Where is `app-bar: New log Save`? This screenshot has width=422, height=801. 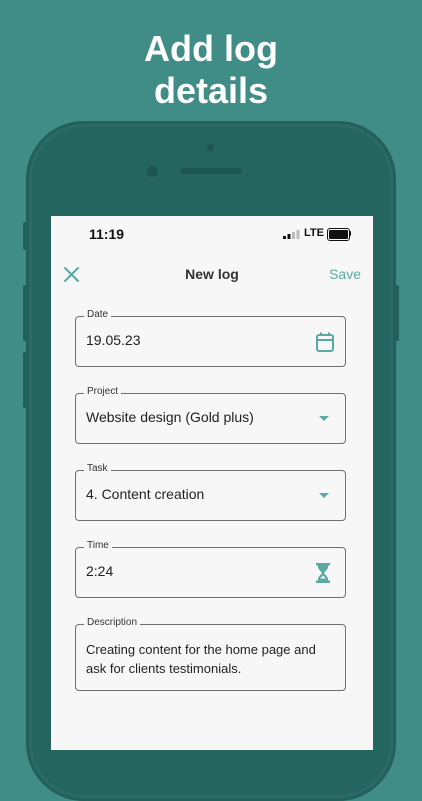
app-bar: New log Save is located at coordinates (212, 274).